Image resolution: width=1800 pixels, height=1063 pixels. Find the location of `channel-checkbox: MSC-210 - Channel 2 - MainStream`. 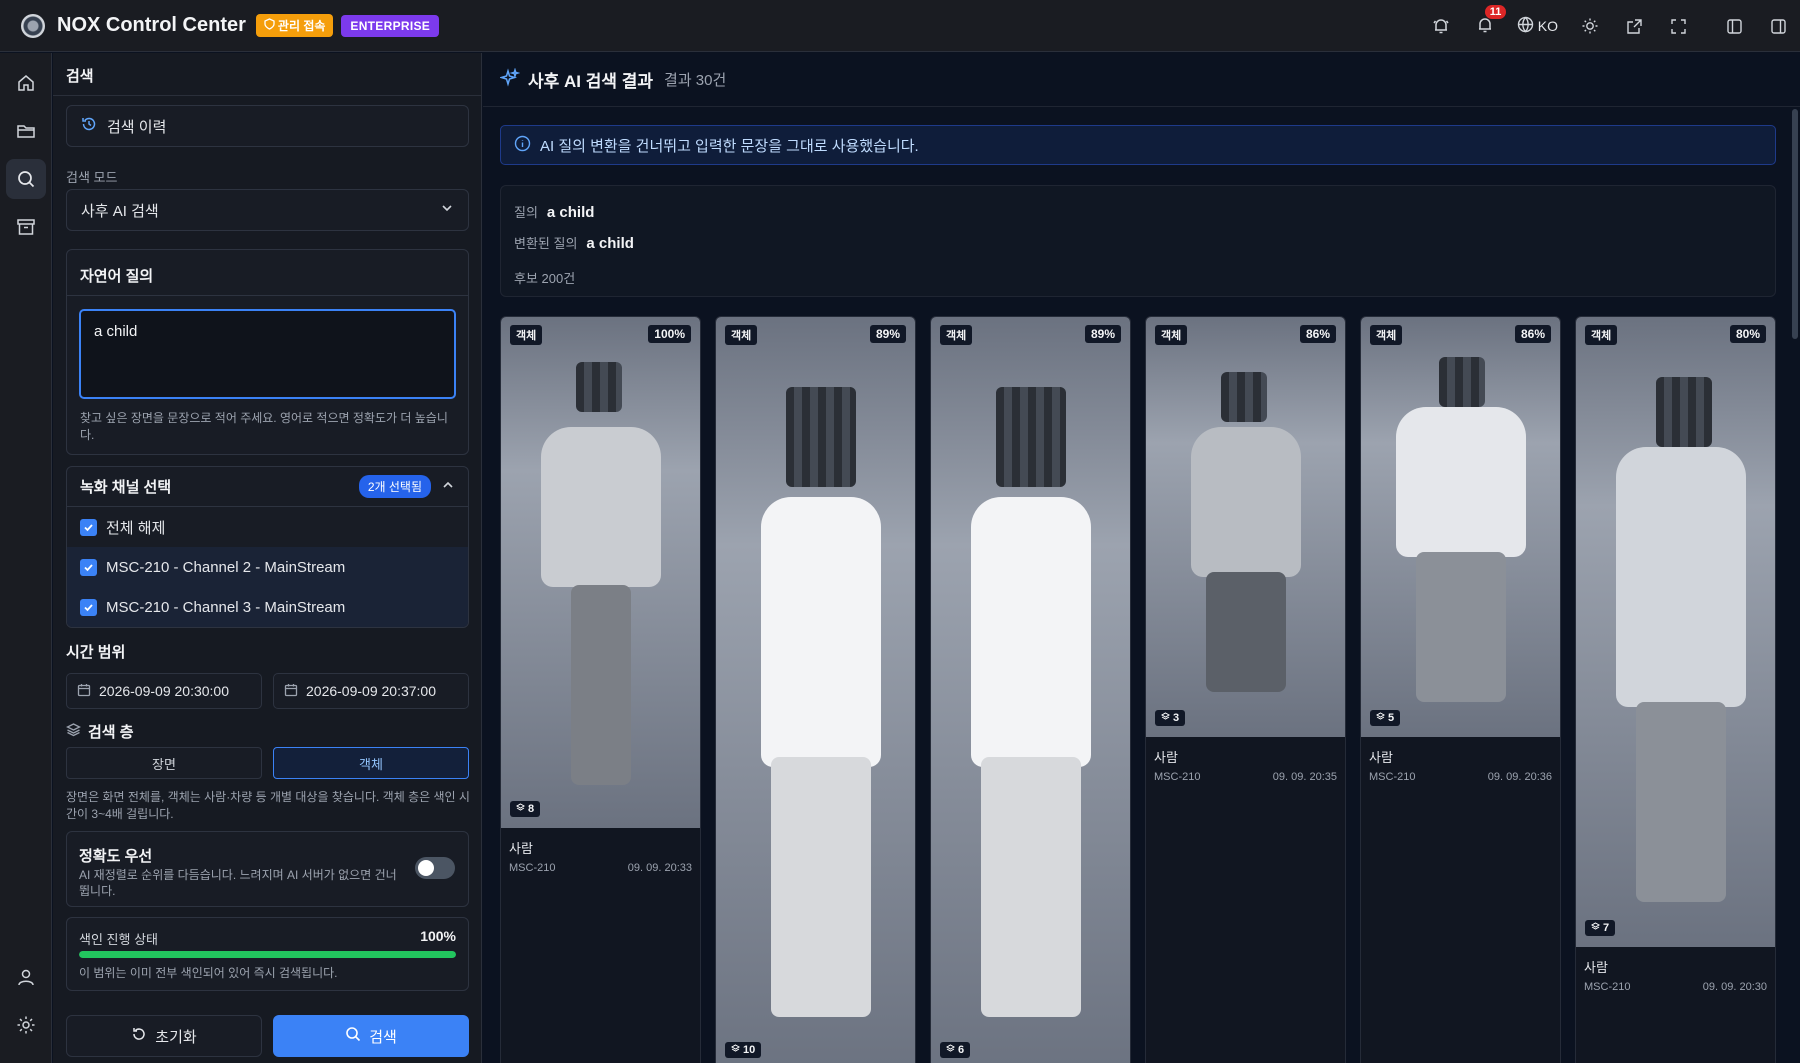

channel-checkbox: MSC-210 - Channel 2 - MainStream is located at coordinates (267, 567).